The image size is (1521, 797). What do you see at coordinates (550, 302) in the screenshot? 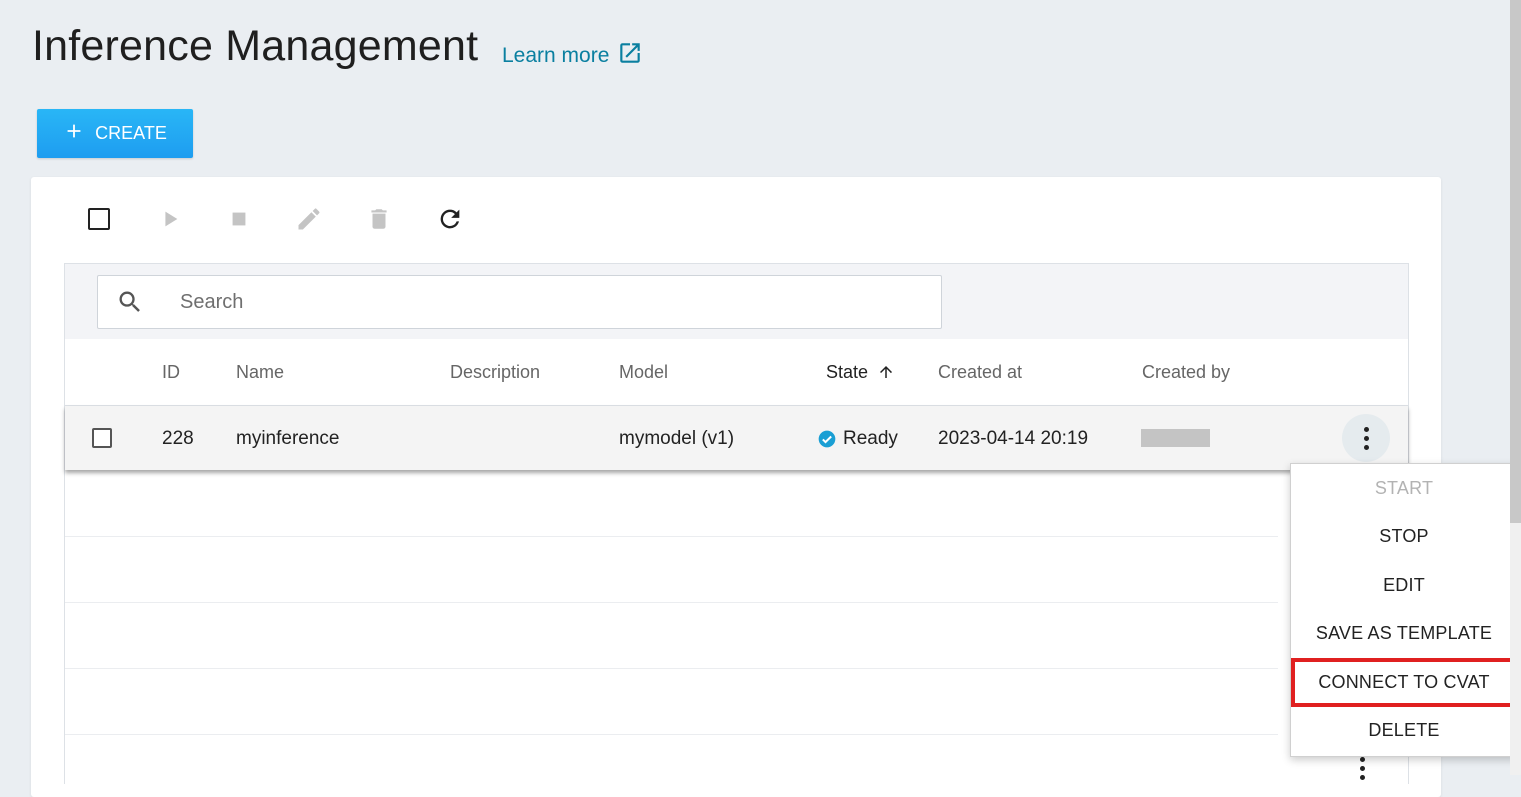
I see `search-input` at bounding box center [550, 302].